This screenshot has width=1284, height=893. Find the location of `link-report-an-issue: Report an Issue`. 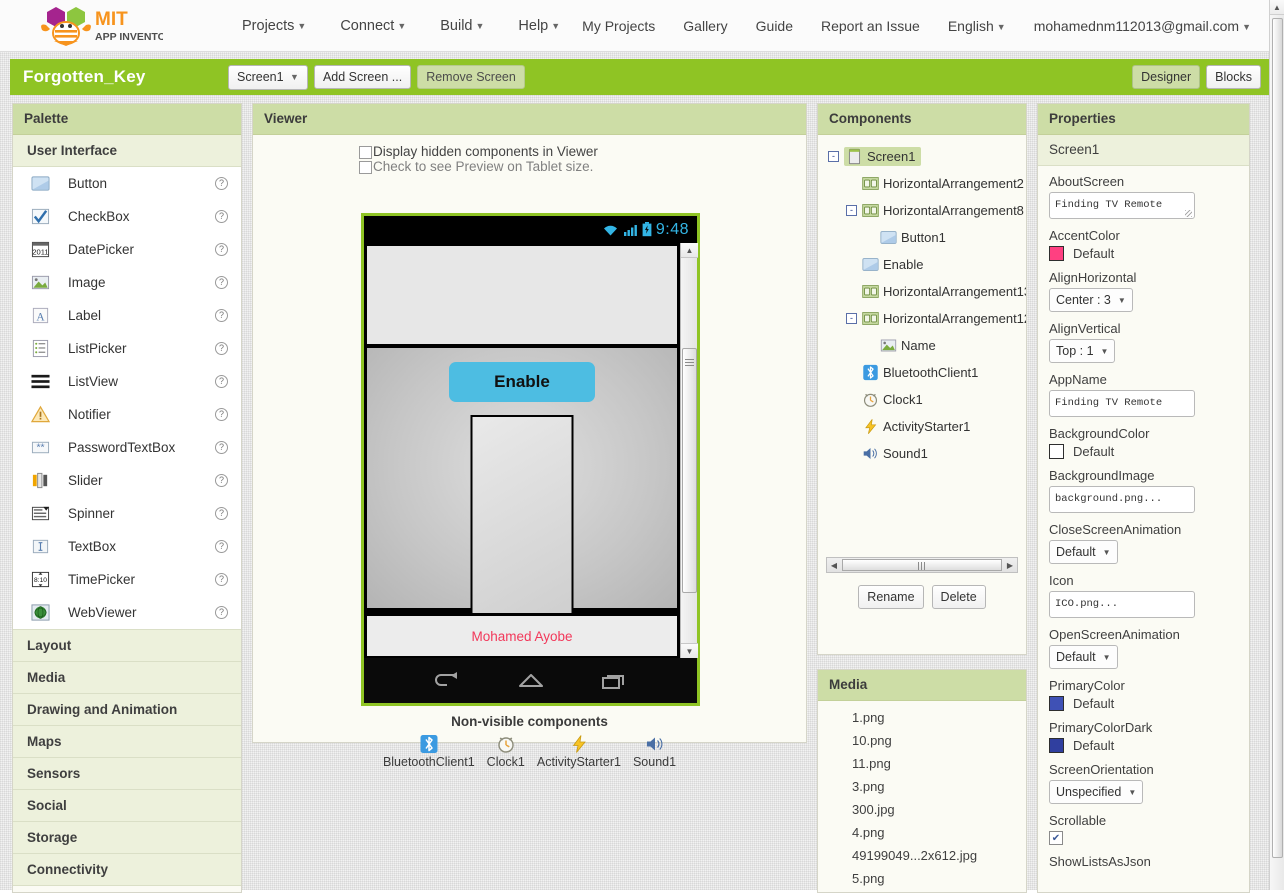

link-report-an-issue: Report an Issue is located at coordinates (870, 26).